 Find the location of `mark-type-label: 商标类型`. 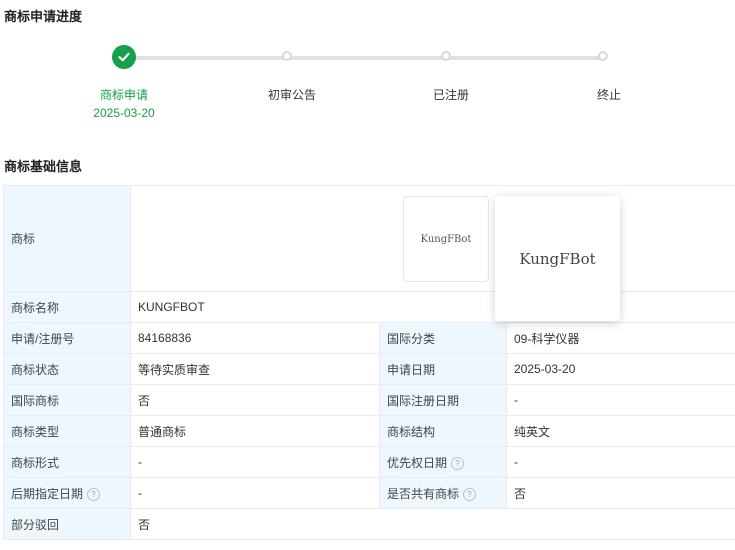

mark-type-label: 商标类型 is located at coordinates (67, 431).